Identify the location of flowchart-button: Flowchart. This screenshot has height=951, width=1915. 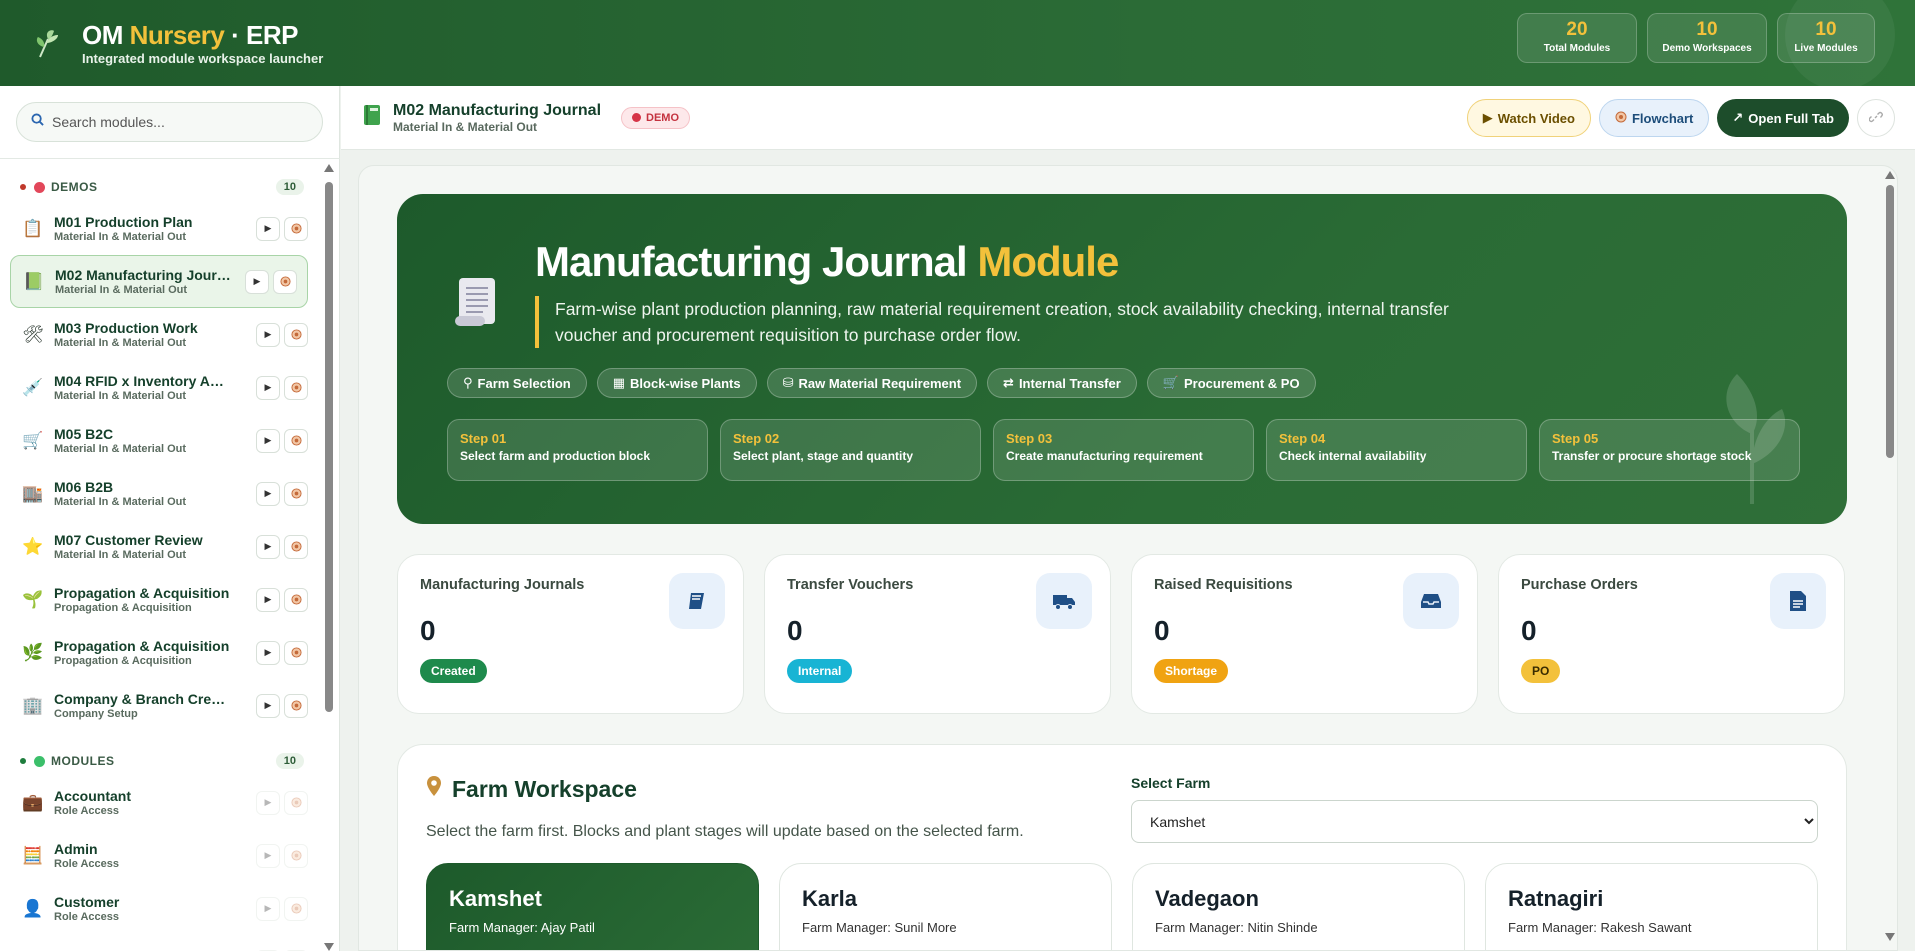
(1654, 118).